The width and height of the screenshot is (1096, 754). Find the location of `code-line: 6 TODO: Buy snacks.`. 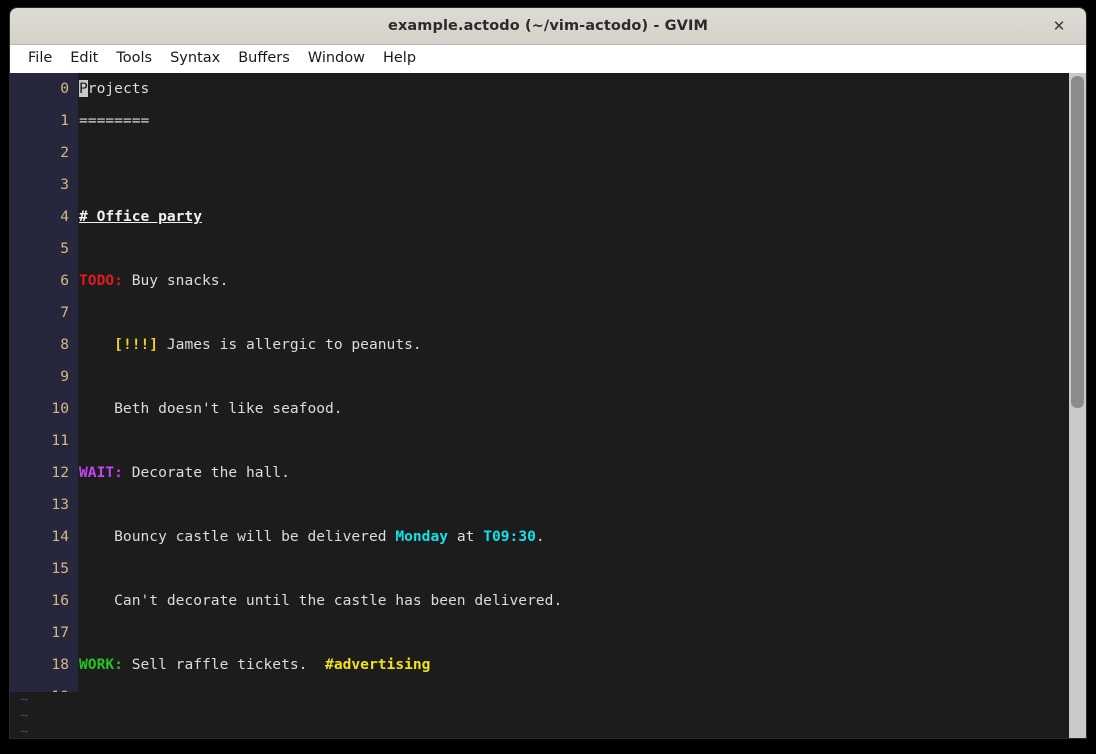

code-line: 6 TODO: Buy snacks. is located at coordinates (539, 281).